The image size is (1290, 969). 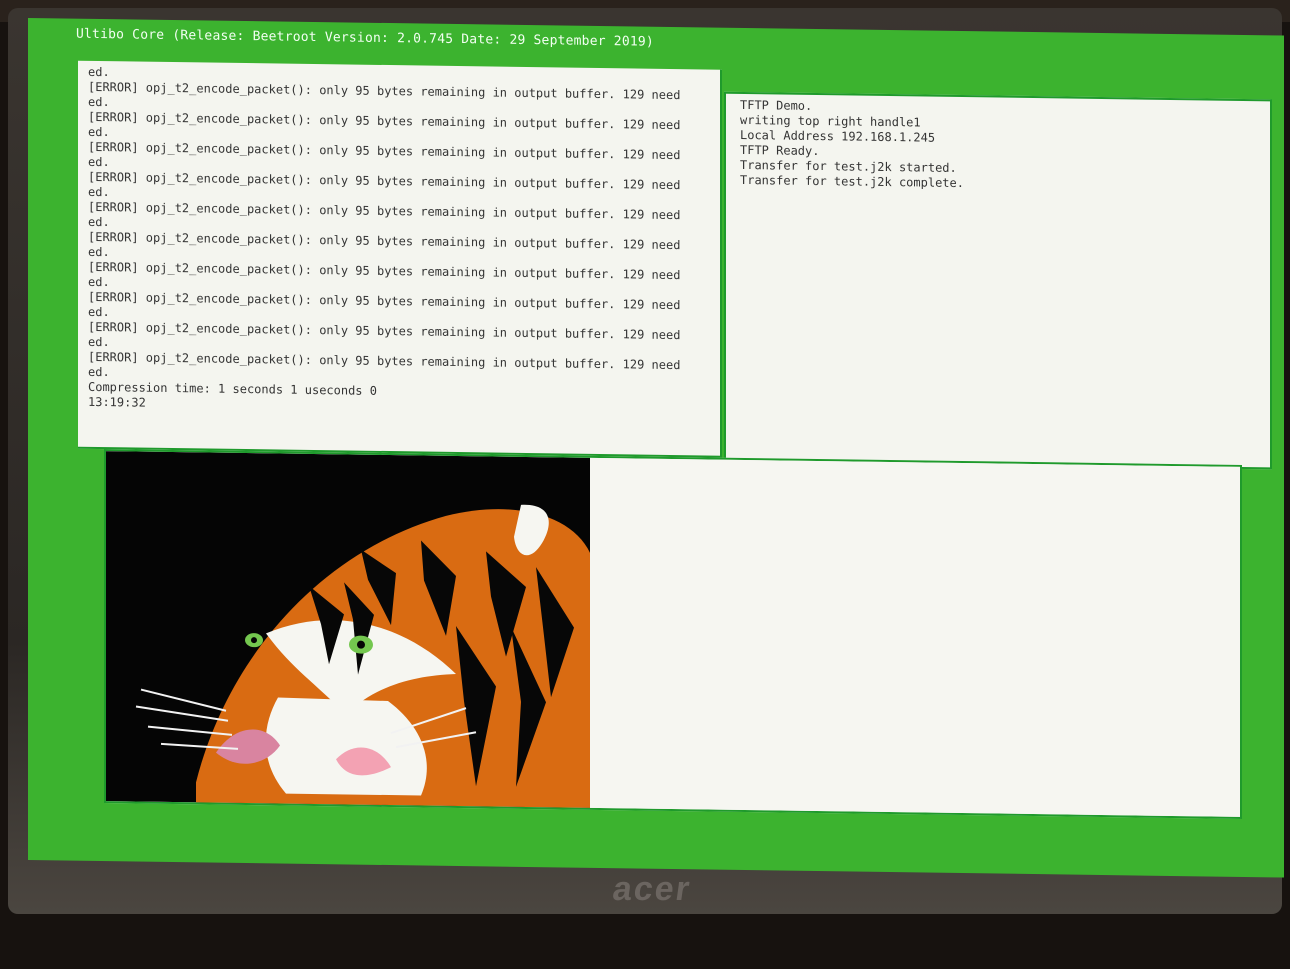 I want to click on monitor-brand-logo: acer, so click(x=652, y=889).